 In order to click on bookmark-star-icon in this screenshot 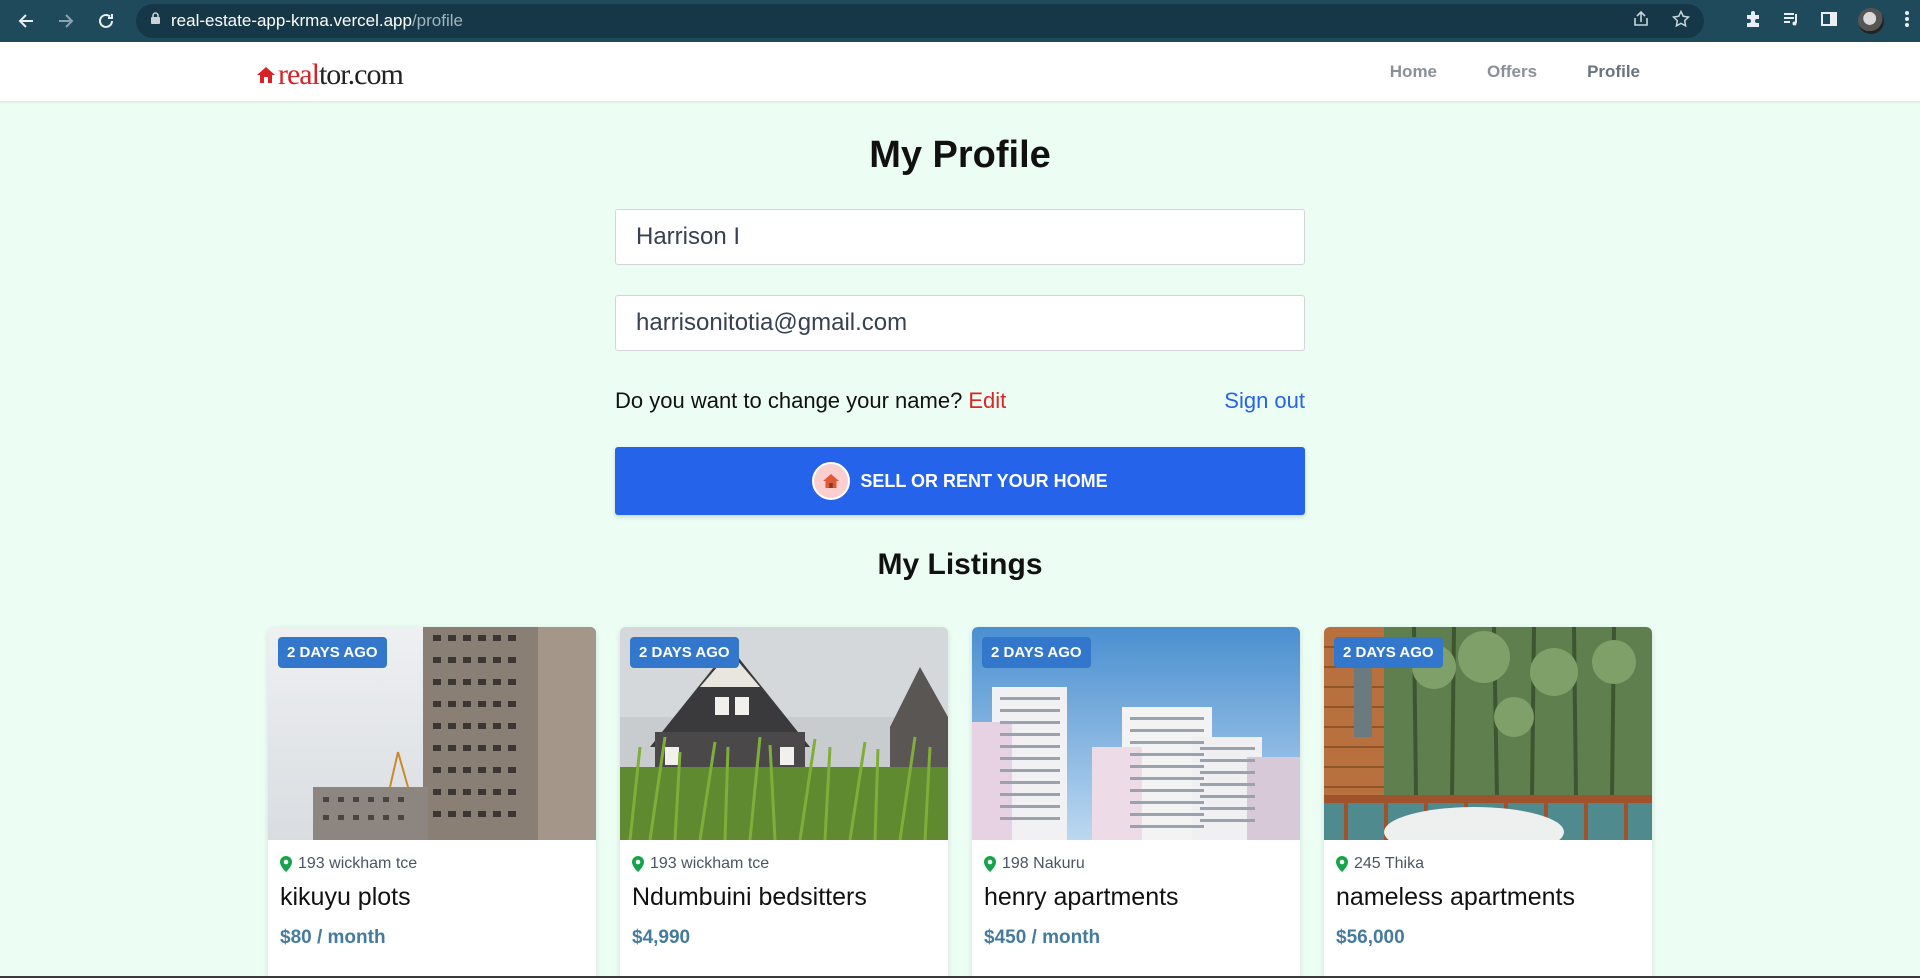, I will do `click(1681, 21)`.